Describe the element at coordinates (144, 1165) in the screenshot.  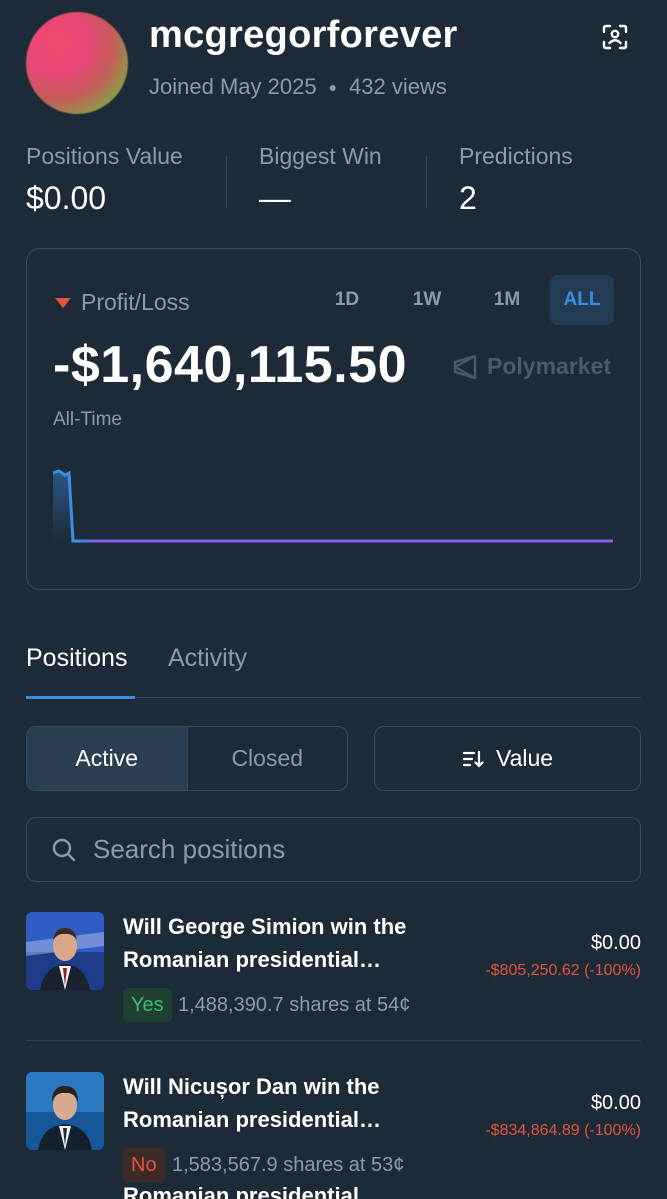
I see `outcome-badge: No` at that location.